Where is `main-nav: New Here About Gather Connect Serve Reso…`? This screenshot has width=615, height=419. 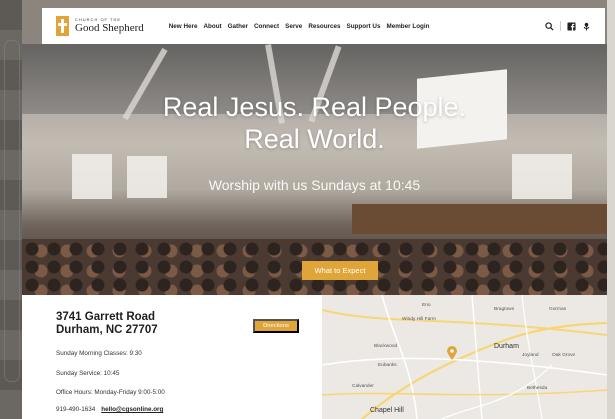
main-nav: New Here About Gather Connect Serve Reso… is located at coordinates (299, 26).